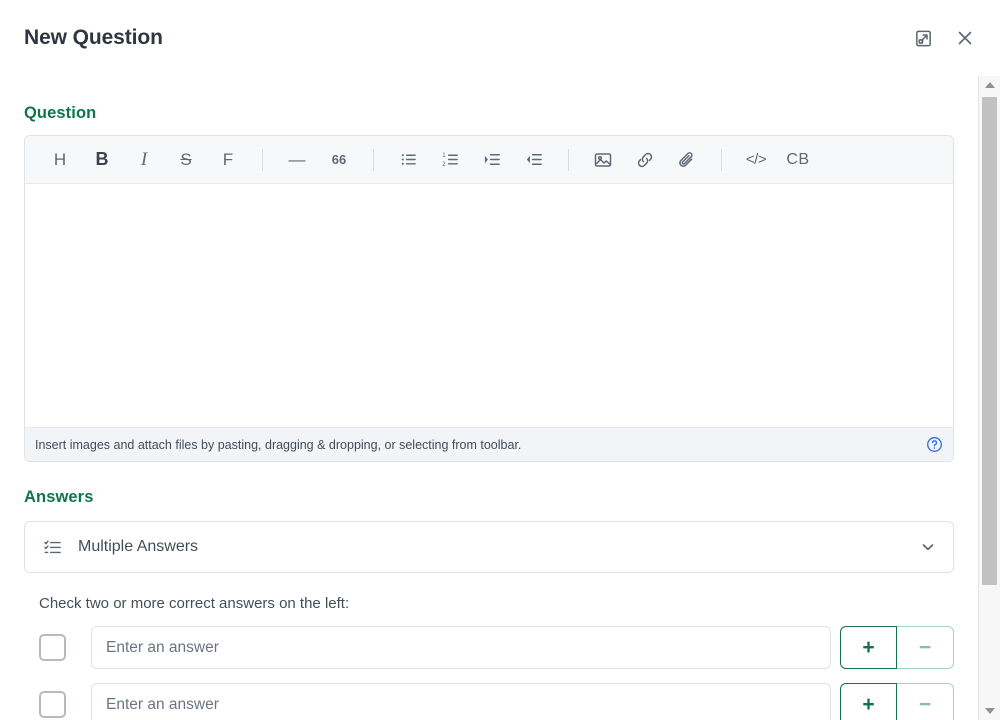 The image size is (1000, 720). Describe the element at coordinates (93, 37) in the screenshot. I see `page-title: New Question` at that location.